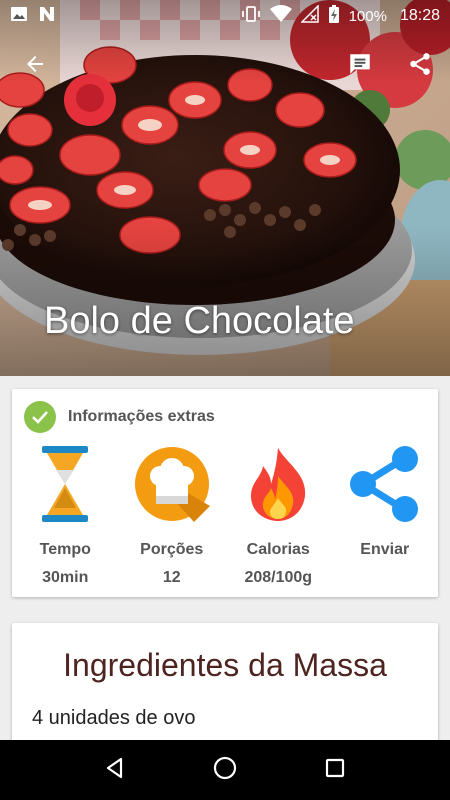 This screenshot has width=450, height=800. Describe the element at coordinates (278, 549) in the screenshot. I see `info-label-calories: Calorias` at that location.